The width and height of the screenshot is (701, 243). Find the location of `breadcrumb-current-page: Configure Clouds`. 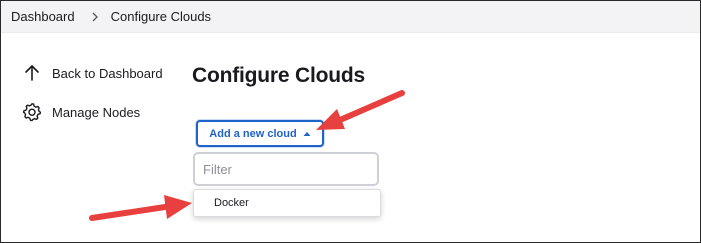

breadcrumb-current-page: Configure Clouds is located at coordinates (161, 16).